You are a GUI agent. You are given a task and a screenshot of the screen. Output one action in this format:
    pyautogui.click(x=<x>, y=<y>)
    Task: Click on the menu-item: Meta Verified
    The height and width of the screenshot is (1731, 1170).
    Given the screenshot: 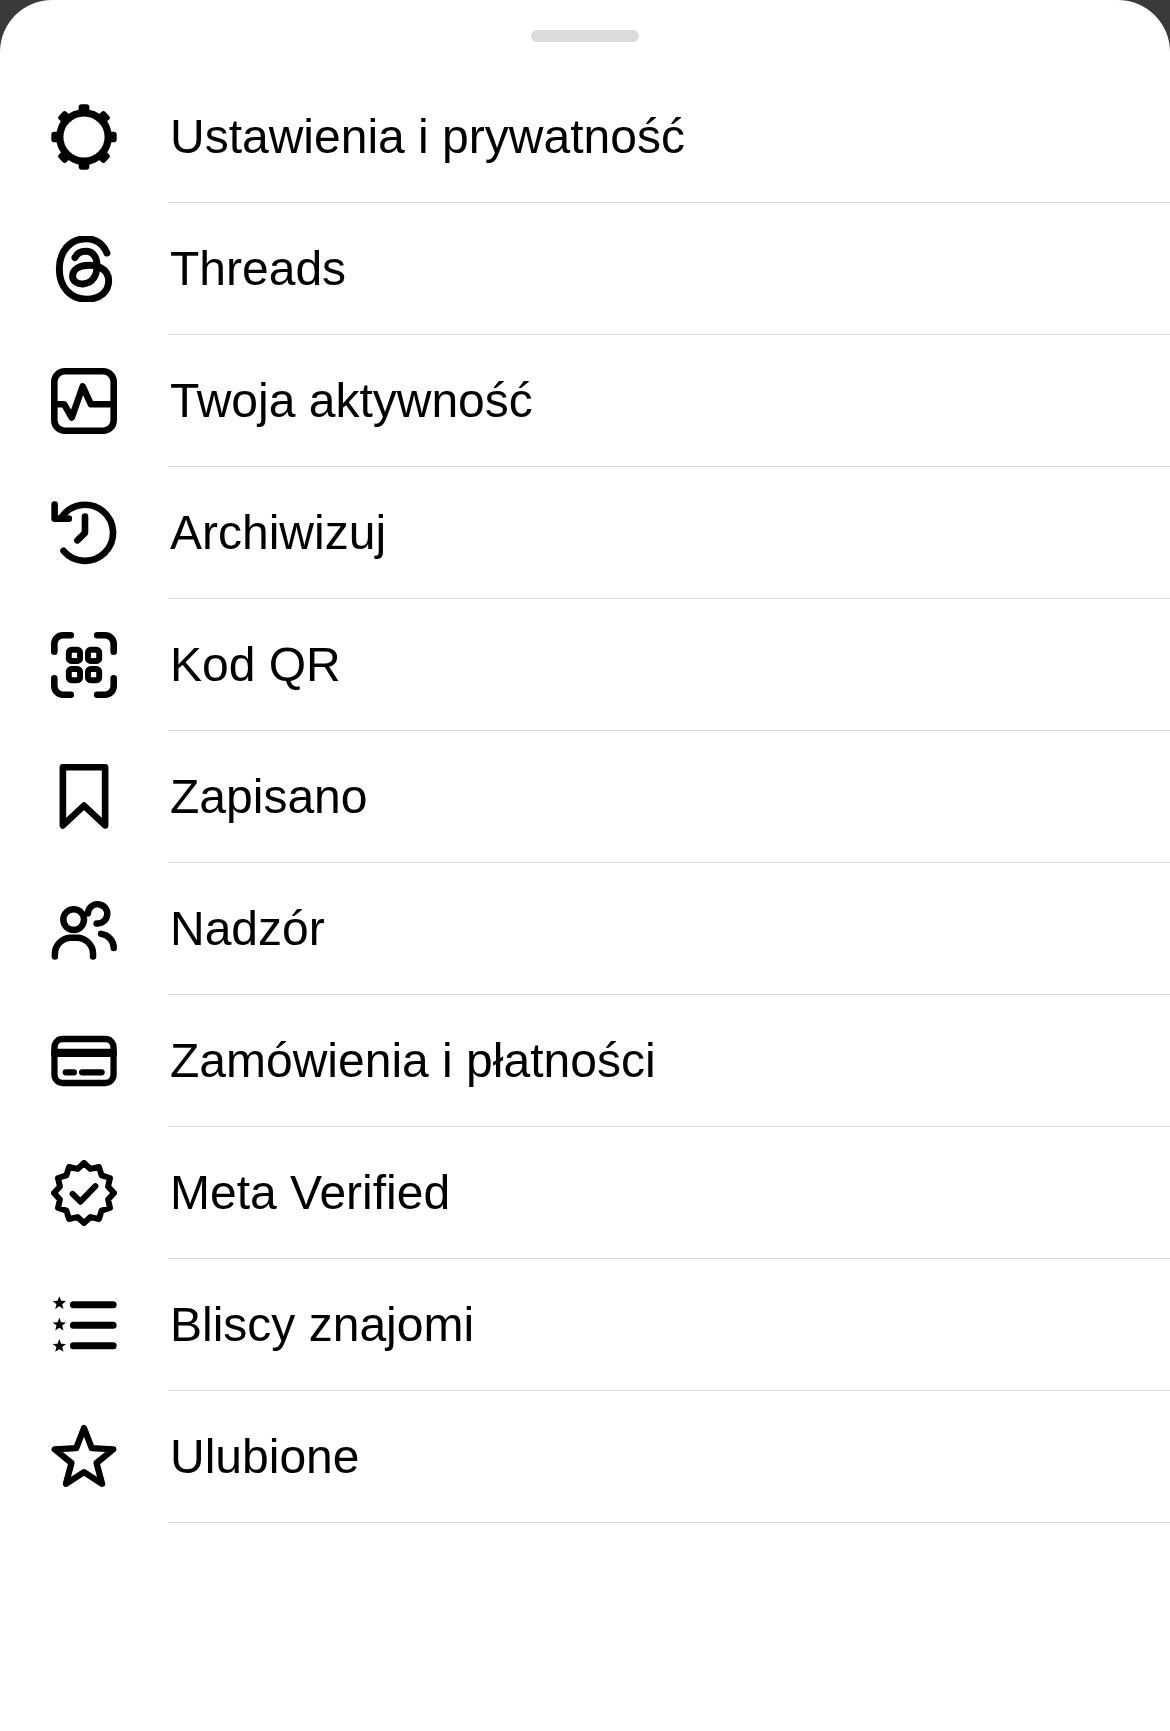 What is the action you would take?
    pyautogui.click(x=585, y=1193)
    